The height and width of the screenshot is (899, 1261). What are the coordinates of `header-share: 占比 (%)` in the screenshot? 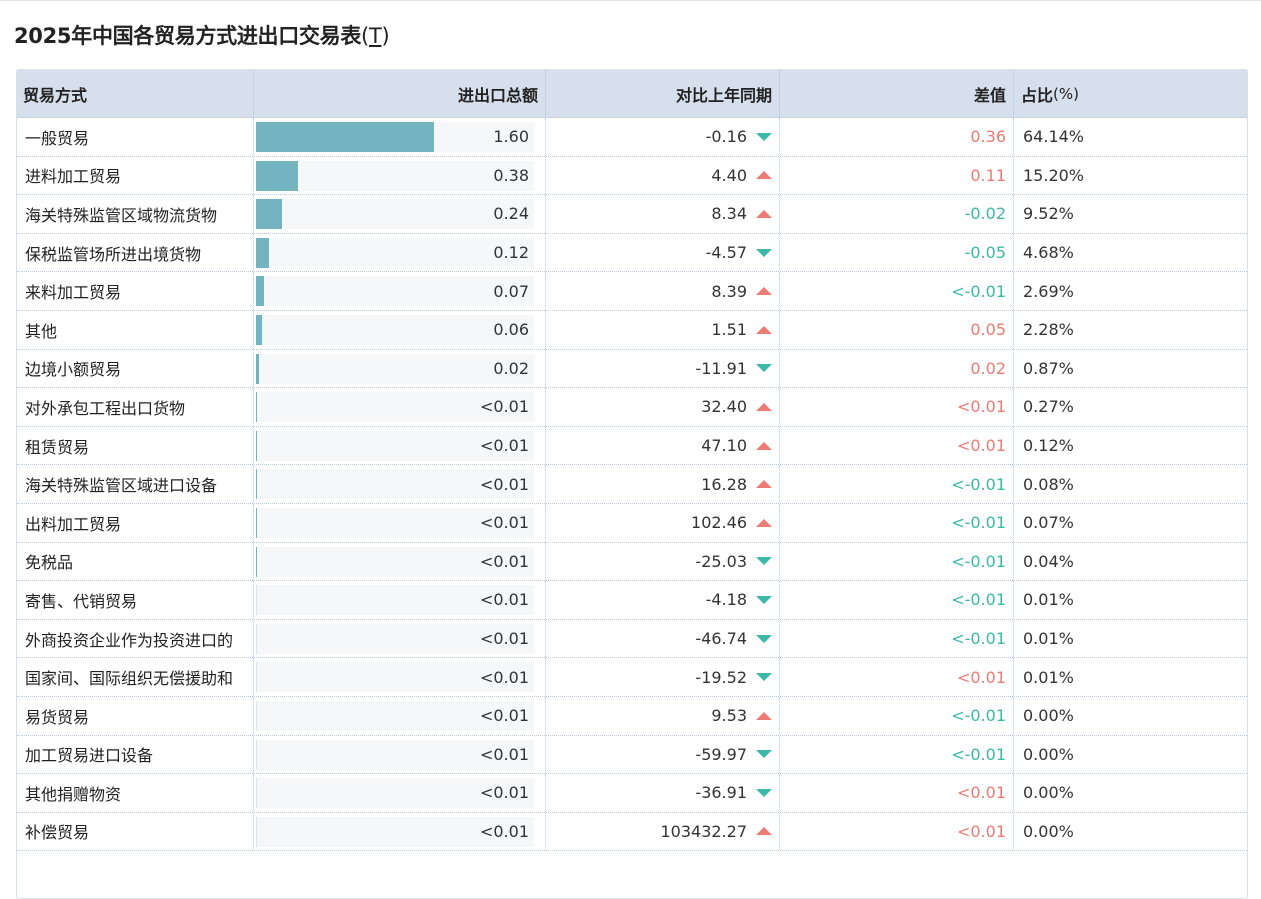 It's located at (1130, 94).